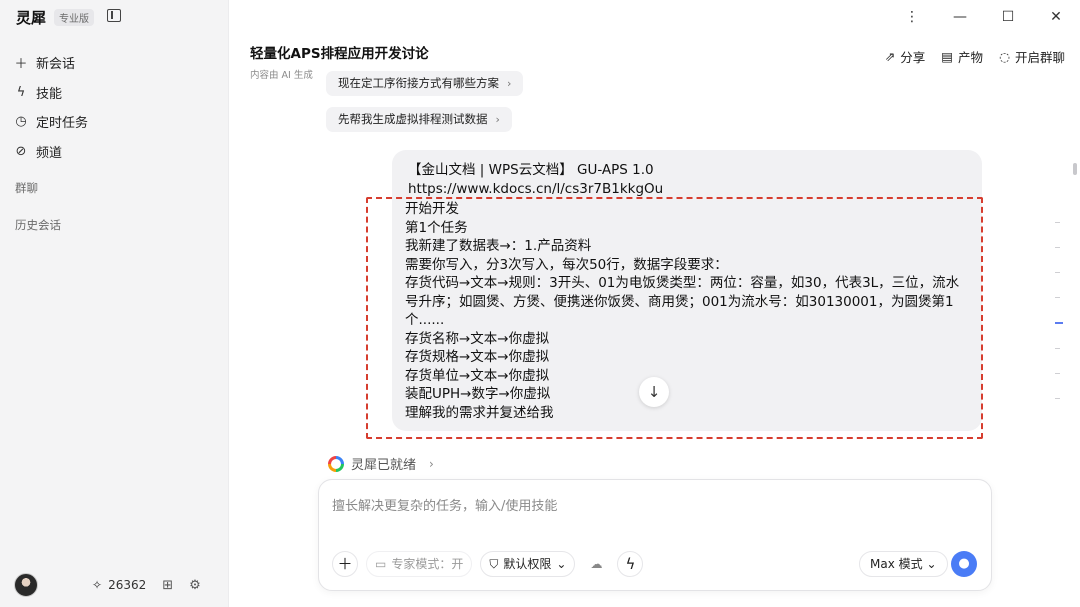 Image resolution: width=1080 pixels, height=607 pixels. I want to click on section-history: 历史会话, so click(38, 225).